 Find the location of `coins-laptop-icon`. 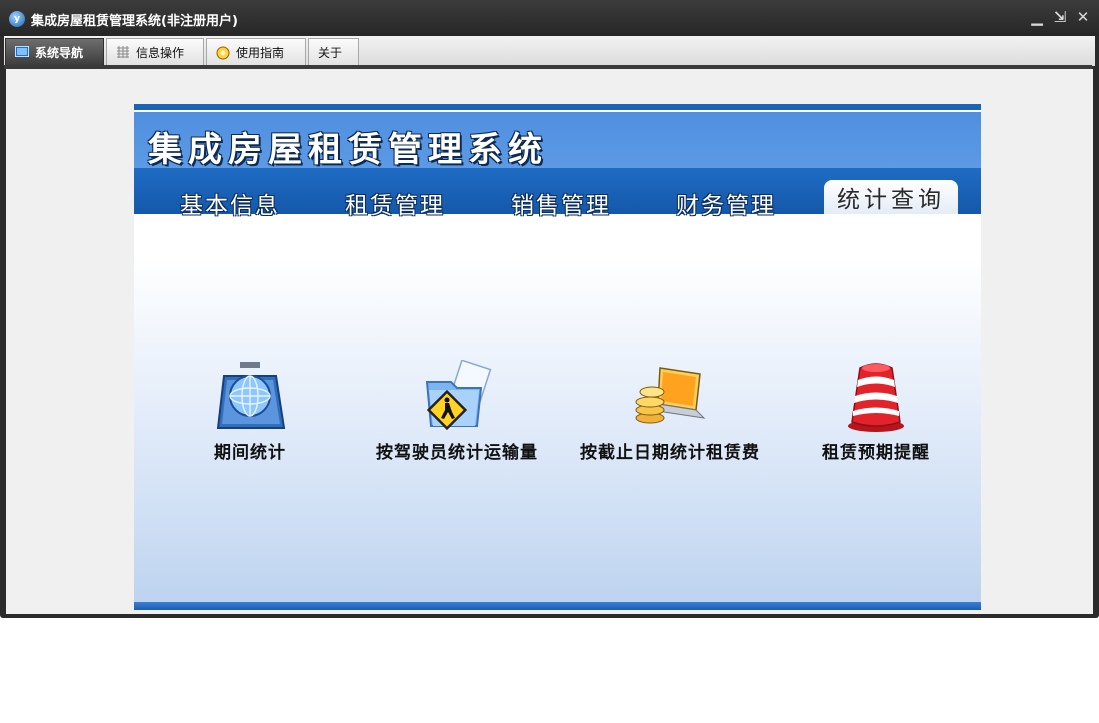

coins-laptop-icon is located at coordinates (670, 397).